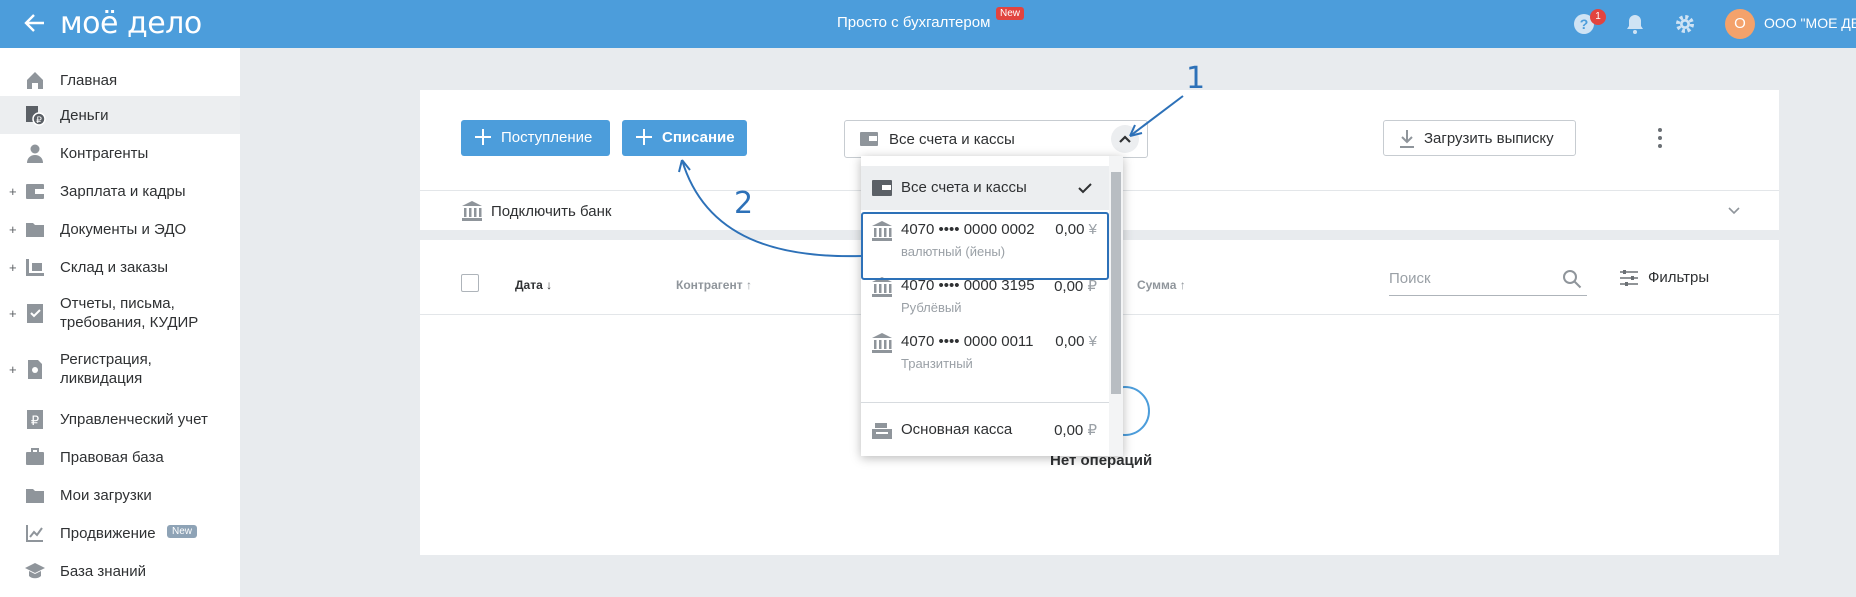  I want to click on home-icon, so click(35, 80).